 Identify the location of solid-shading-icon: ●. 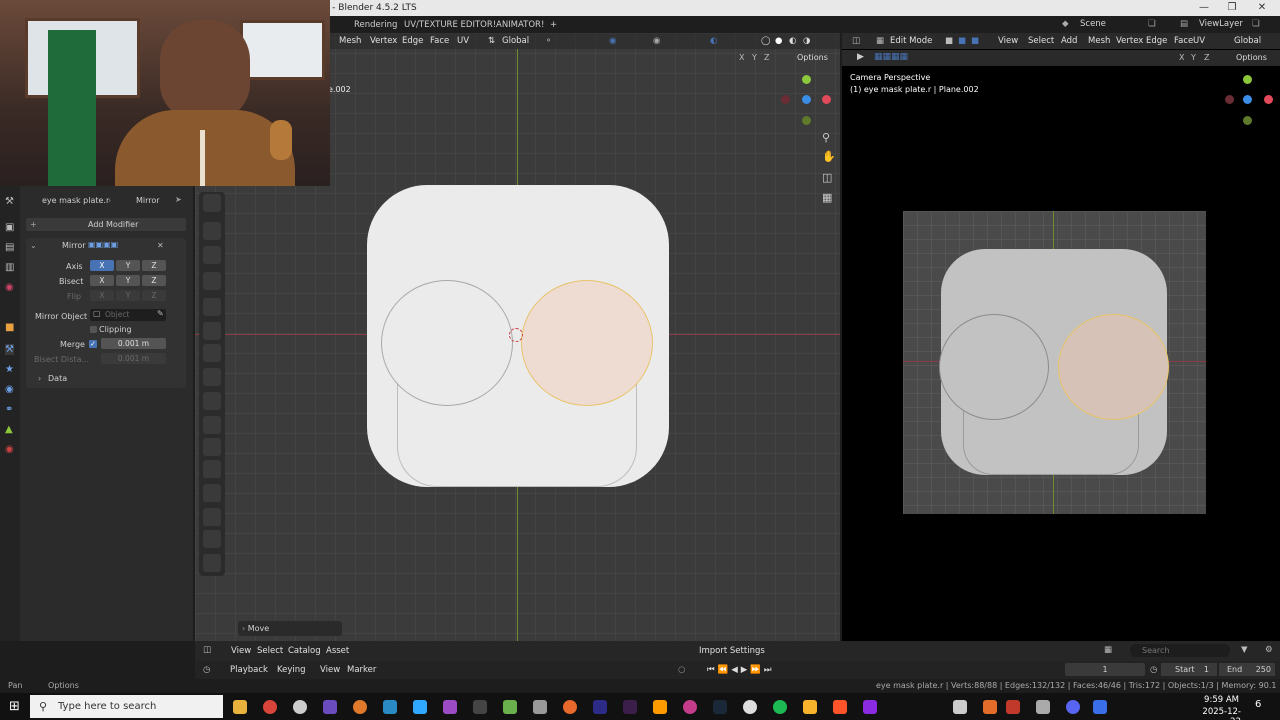
(778, 41).